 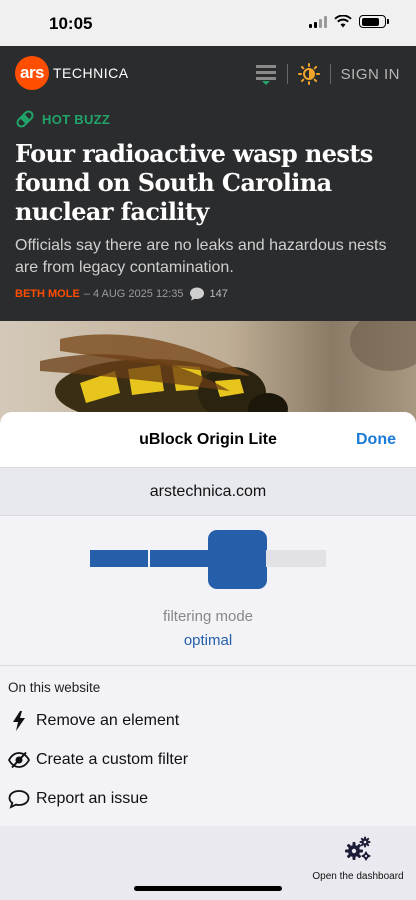 What do you see at coordinates (376, 440) in the screenshot?
I see `done-button: Done` at bounding box center [376, 440].